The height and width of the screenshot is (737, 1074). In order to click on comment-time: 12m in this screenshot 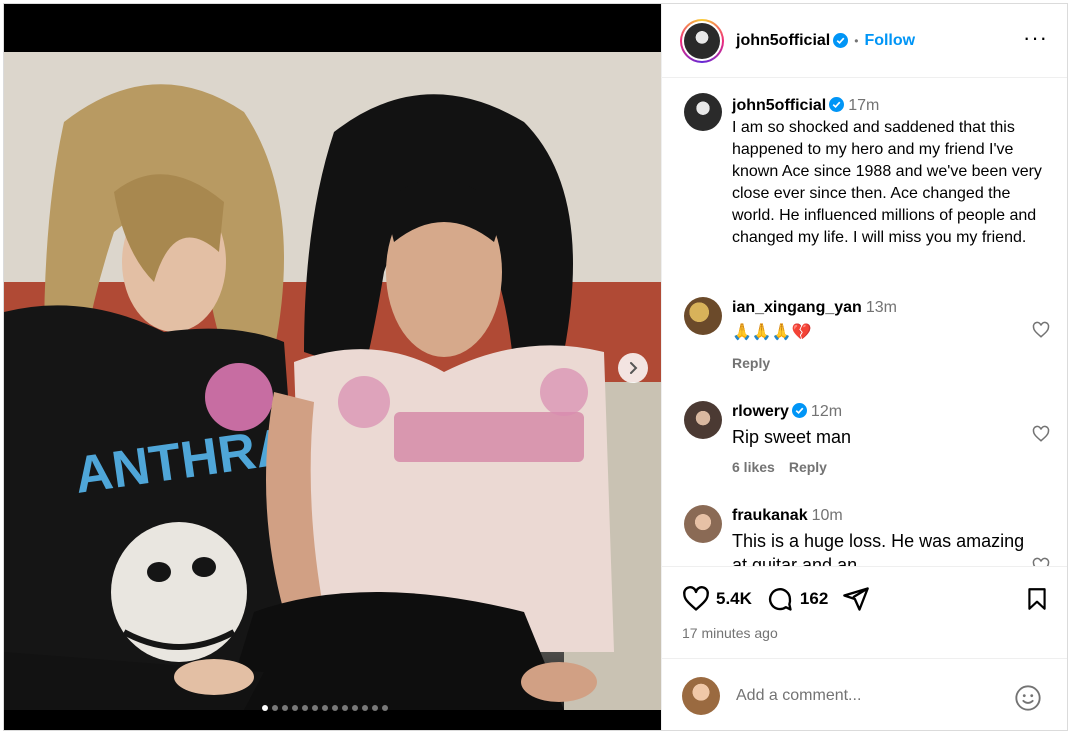, I will do `click(826, 411)`.